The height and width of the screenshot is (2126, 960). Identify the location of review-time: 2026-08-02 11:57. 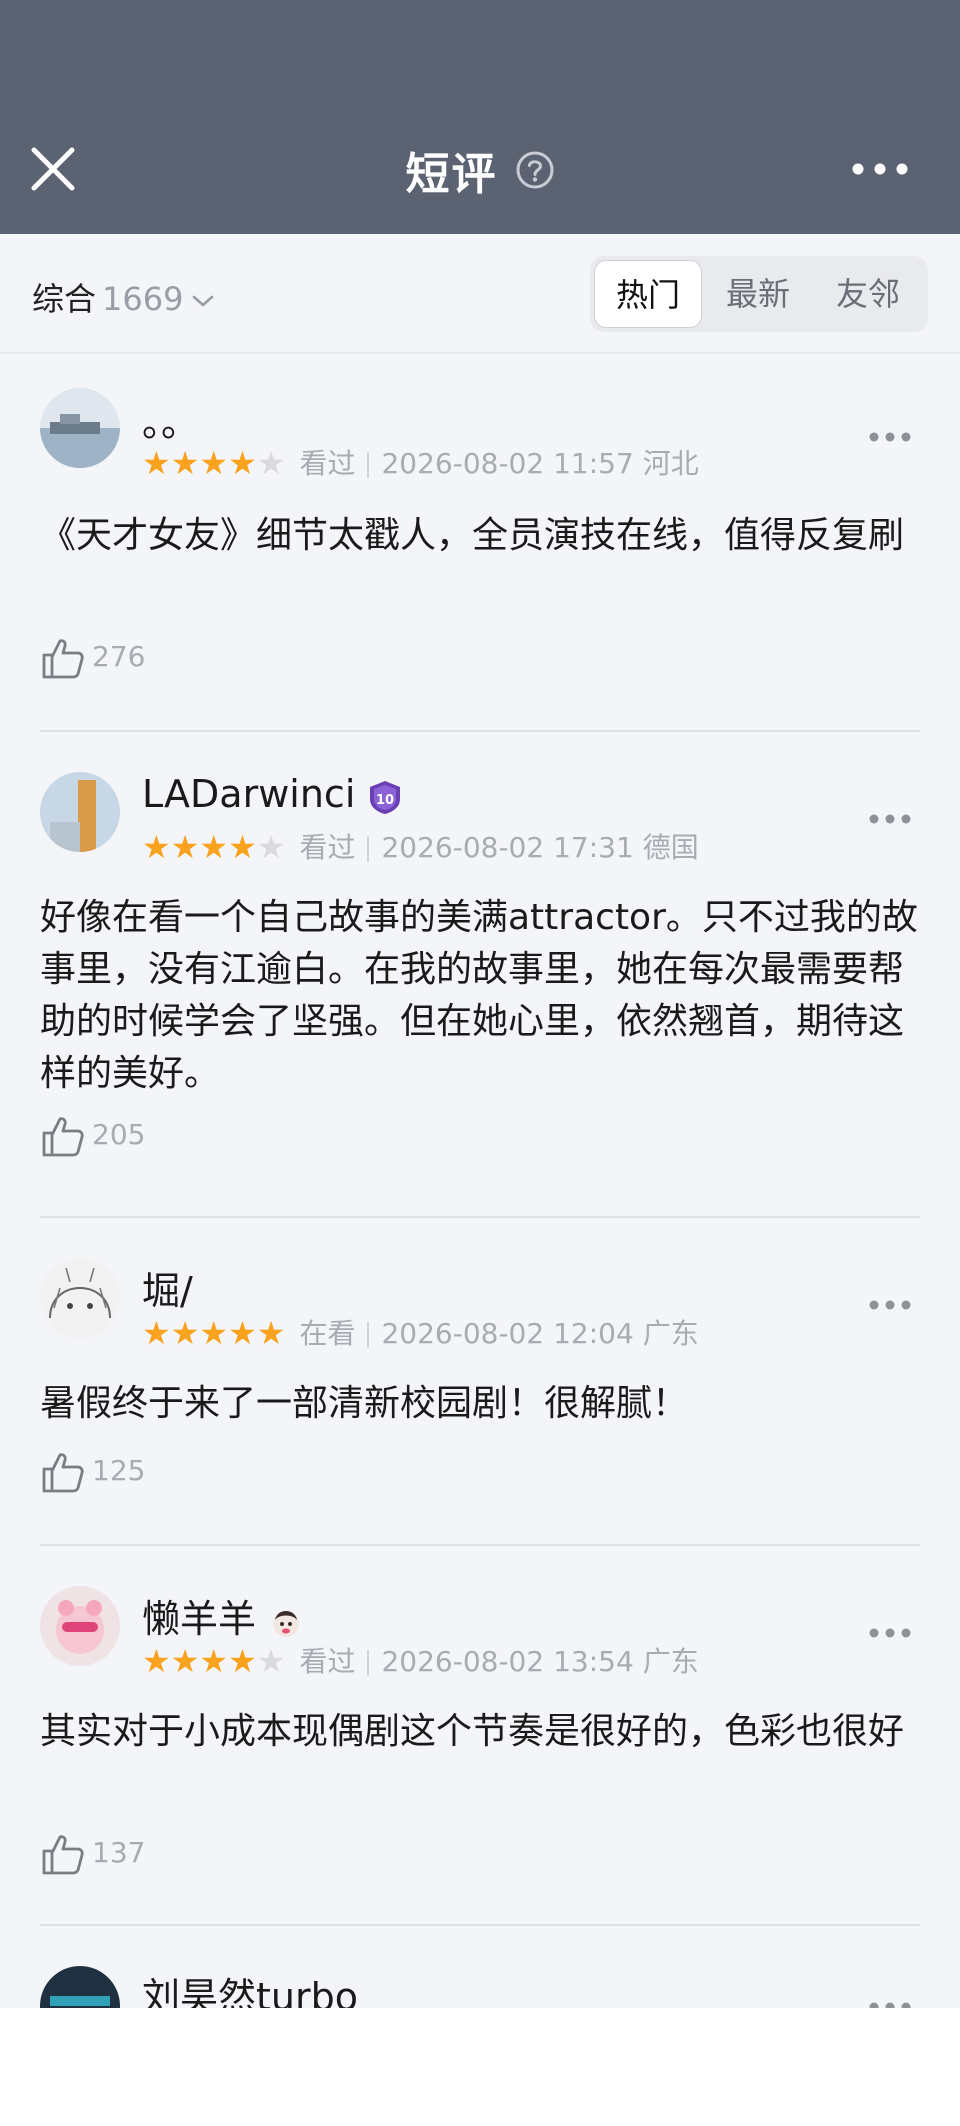
(507, 463).